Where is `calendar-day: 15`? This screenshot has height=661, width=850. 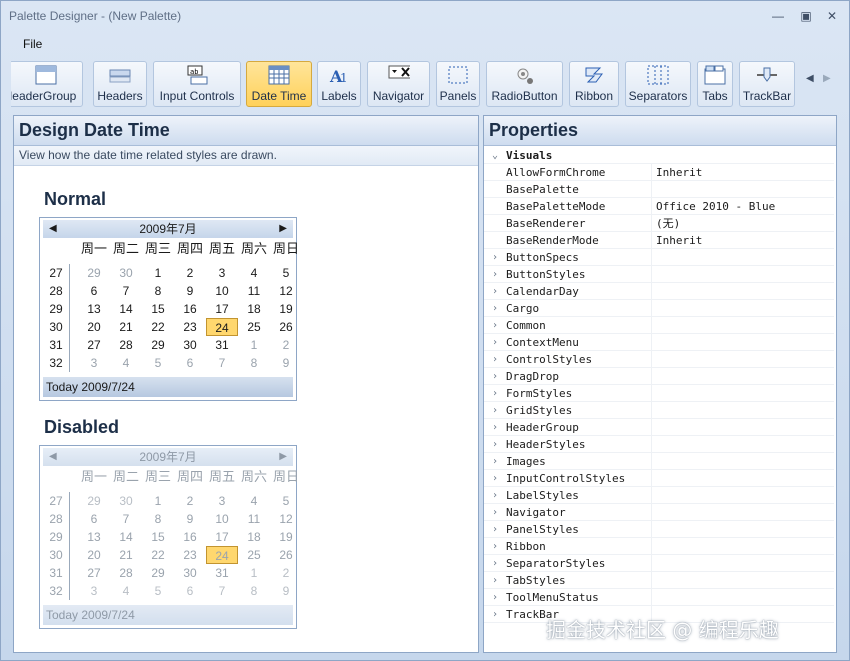
calendar-day: 15 is located at coordinates (158, 309).